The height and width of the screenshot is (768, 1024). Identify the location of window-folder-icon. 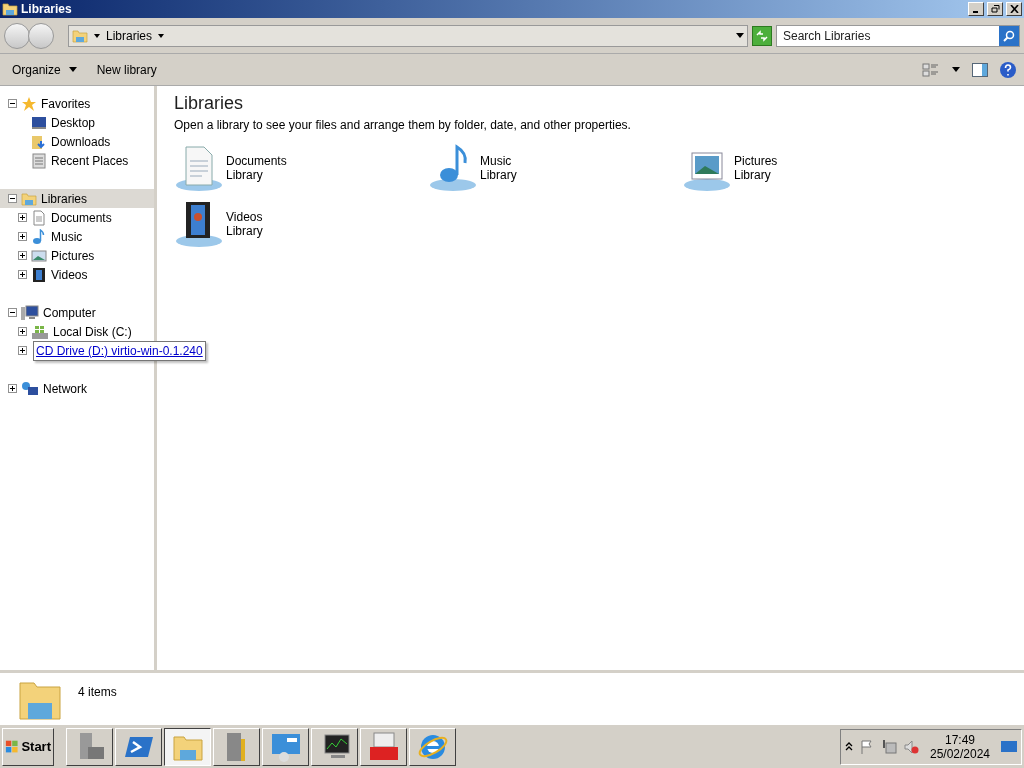
(10, 9).